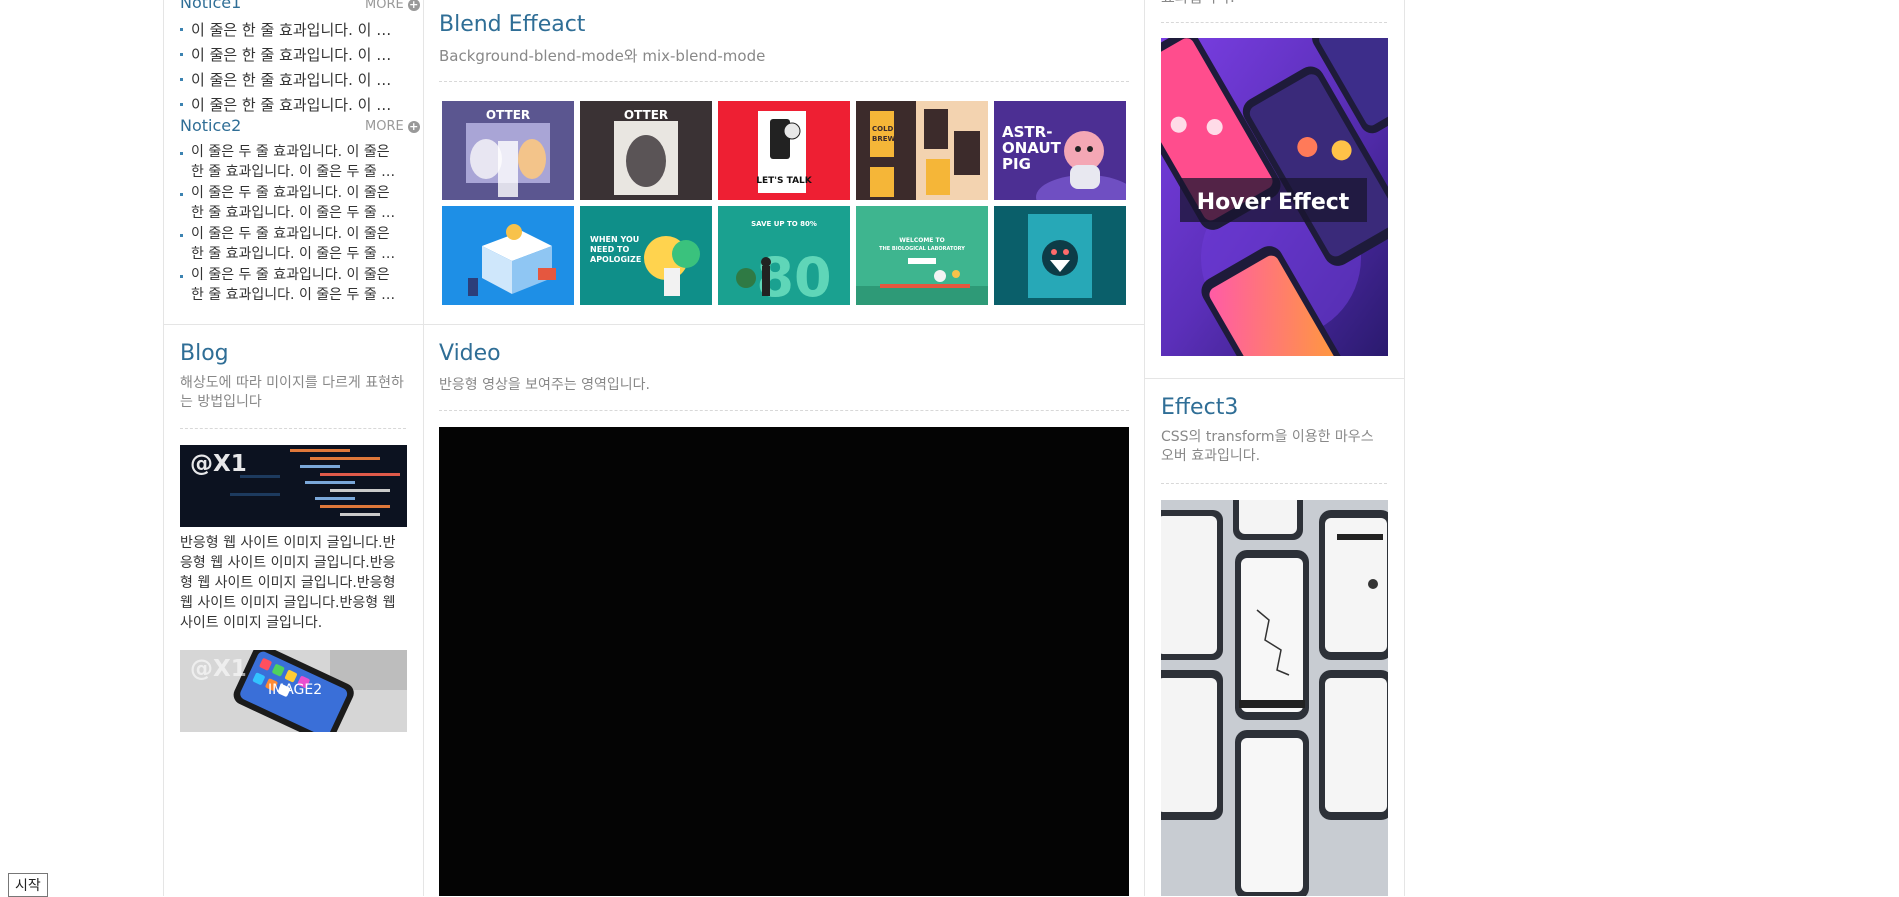 This screenshot has width=1899, height=897. Describe the element at coordinates (935, 160) in the screenshot. I see `blend-thumb-cold-brew: COLD BREW` at that location.